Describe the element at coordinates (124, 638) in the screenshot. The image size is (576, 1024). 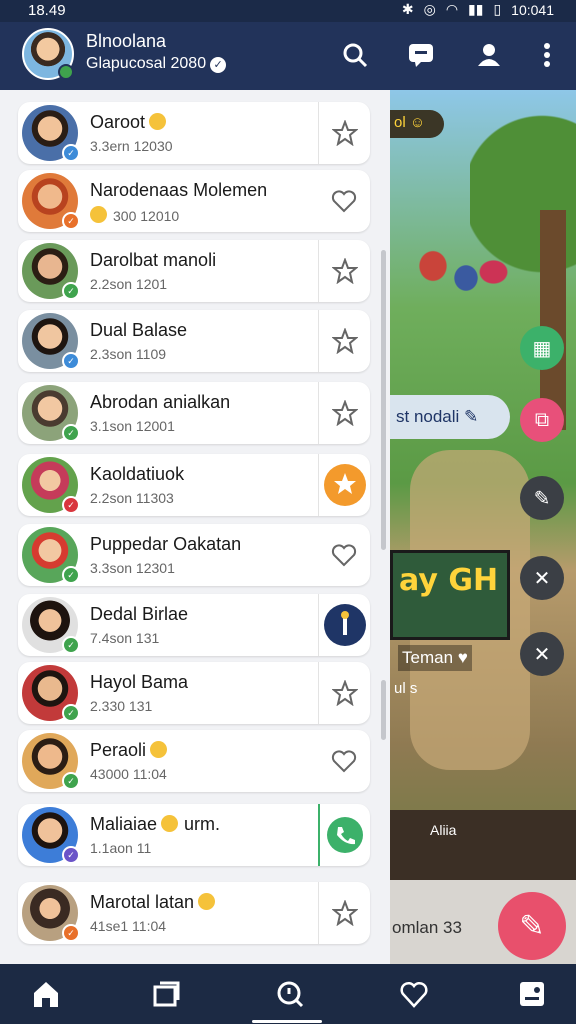
I see `contact-subtitle: 7.4son 131` at that location.